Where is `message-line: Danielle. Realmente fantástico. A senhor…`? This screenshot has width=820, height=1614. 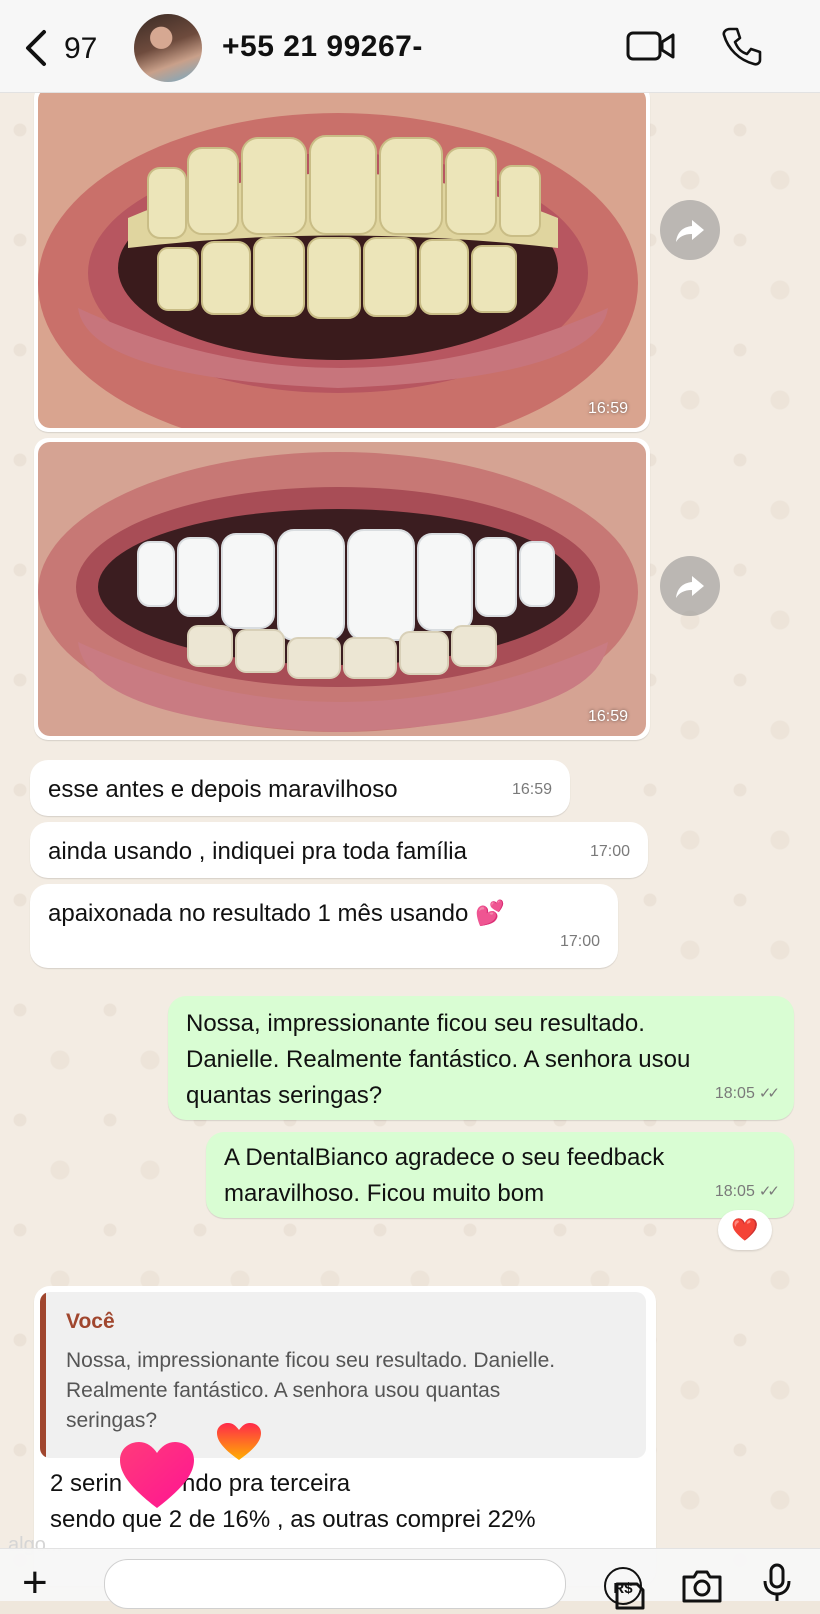
message-line: Danielle. Realmente fantástico. A senhor… is located at coordinates (438, 1059).